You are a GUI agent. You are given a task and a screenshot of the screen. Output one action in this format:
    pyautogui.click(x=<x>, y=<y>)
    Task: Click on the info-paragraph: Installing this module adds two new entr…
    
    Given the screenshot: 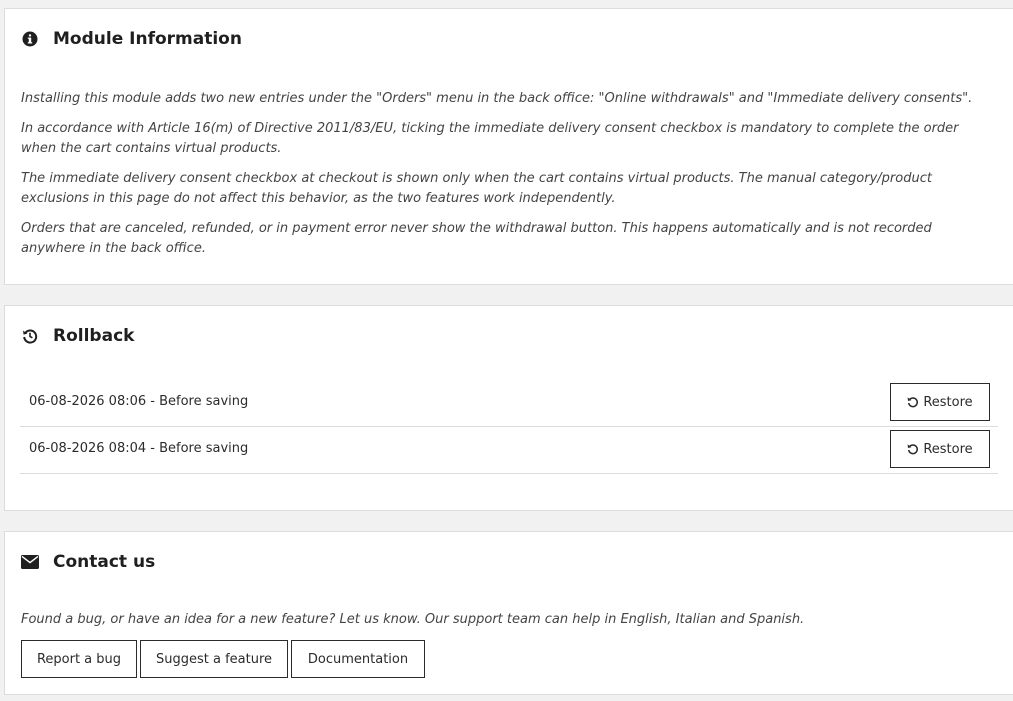 What is the action you would take?
    pyautogui.click(x=497, y=98)
    